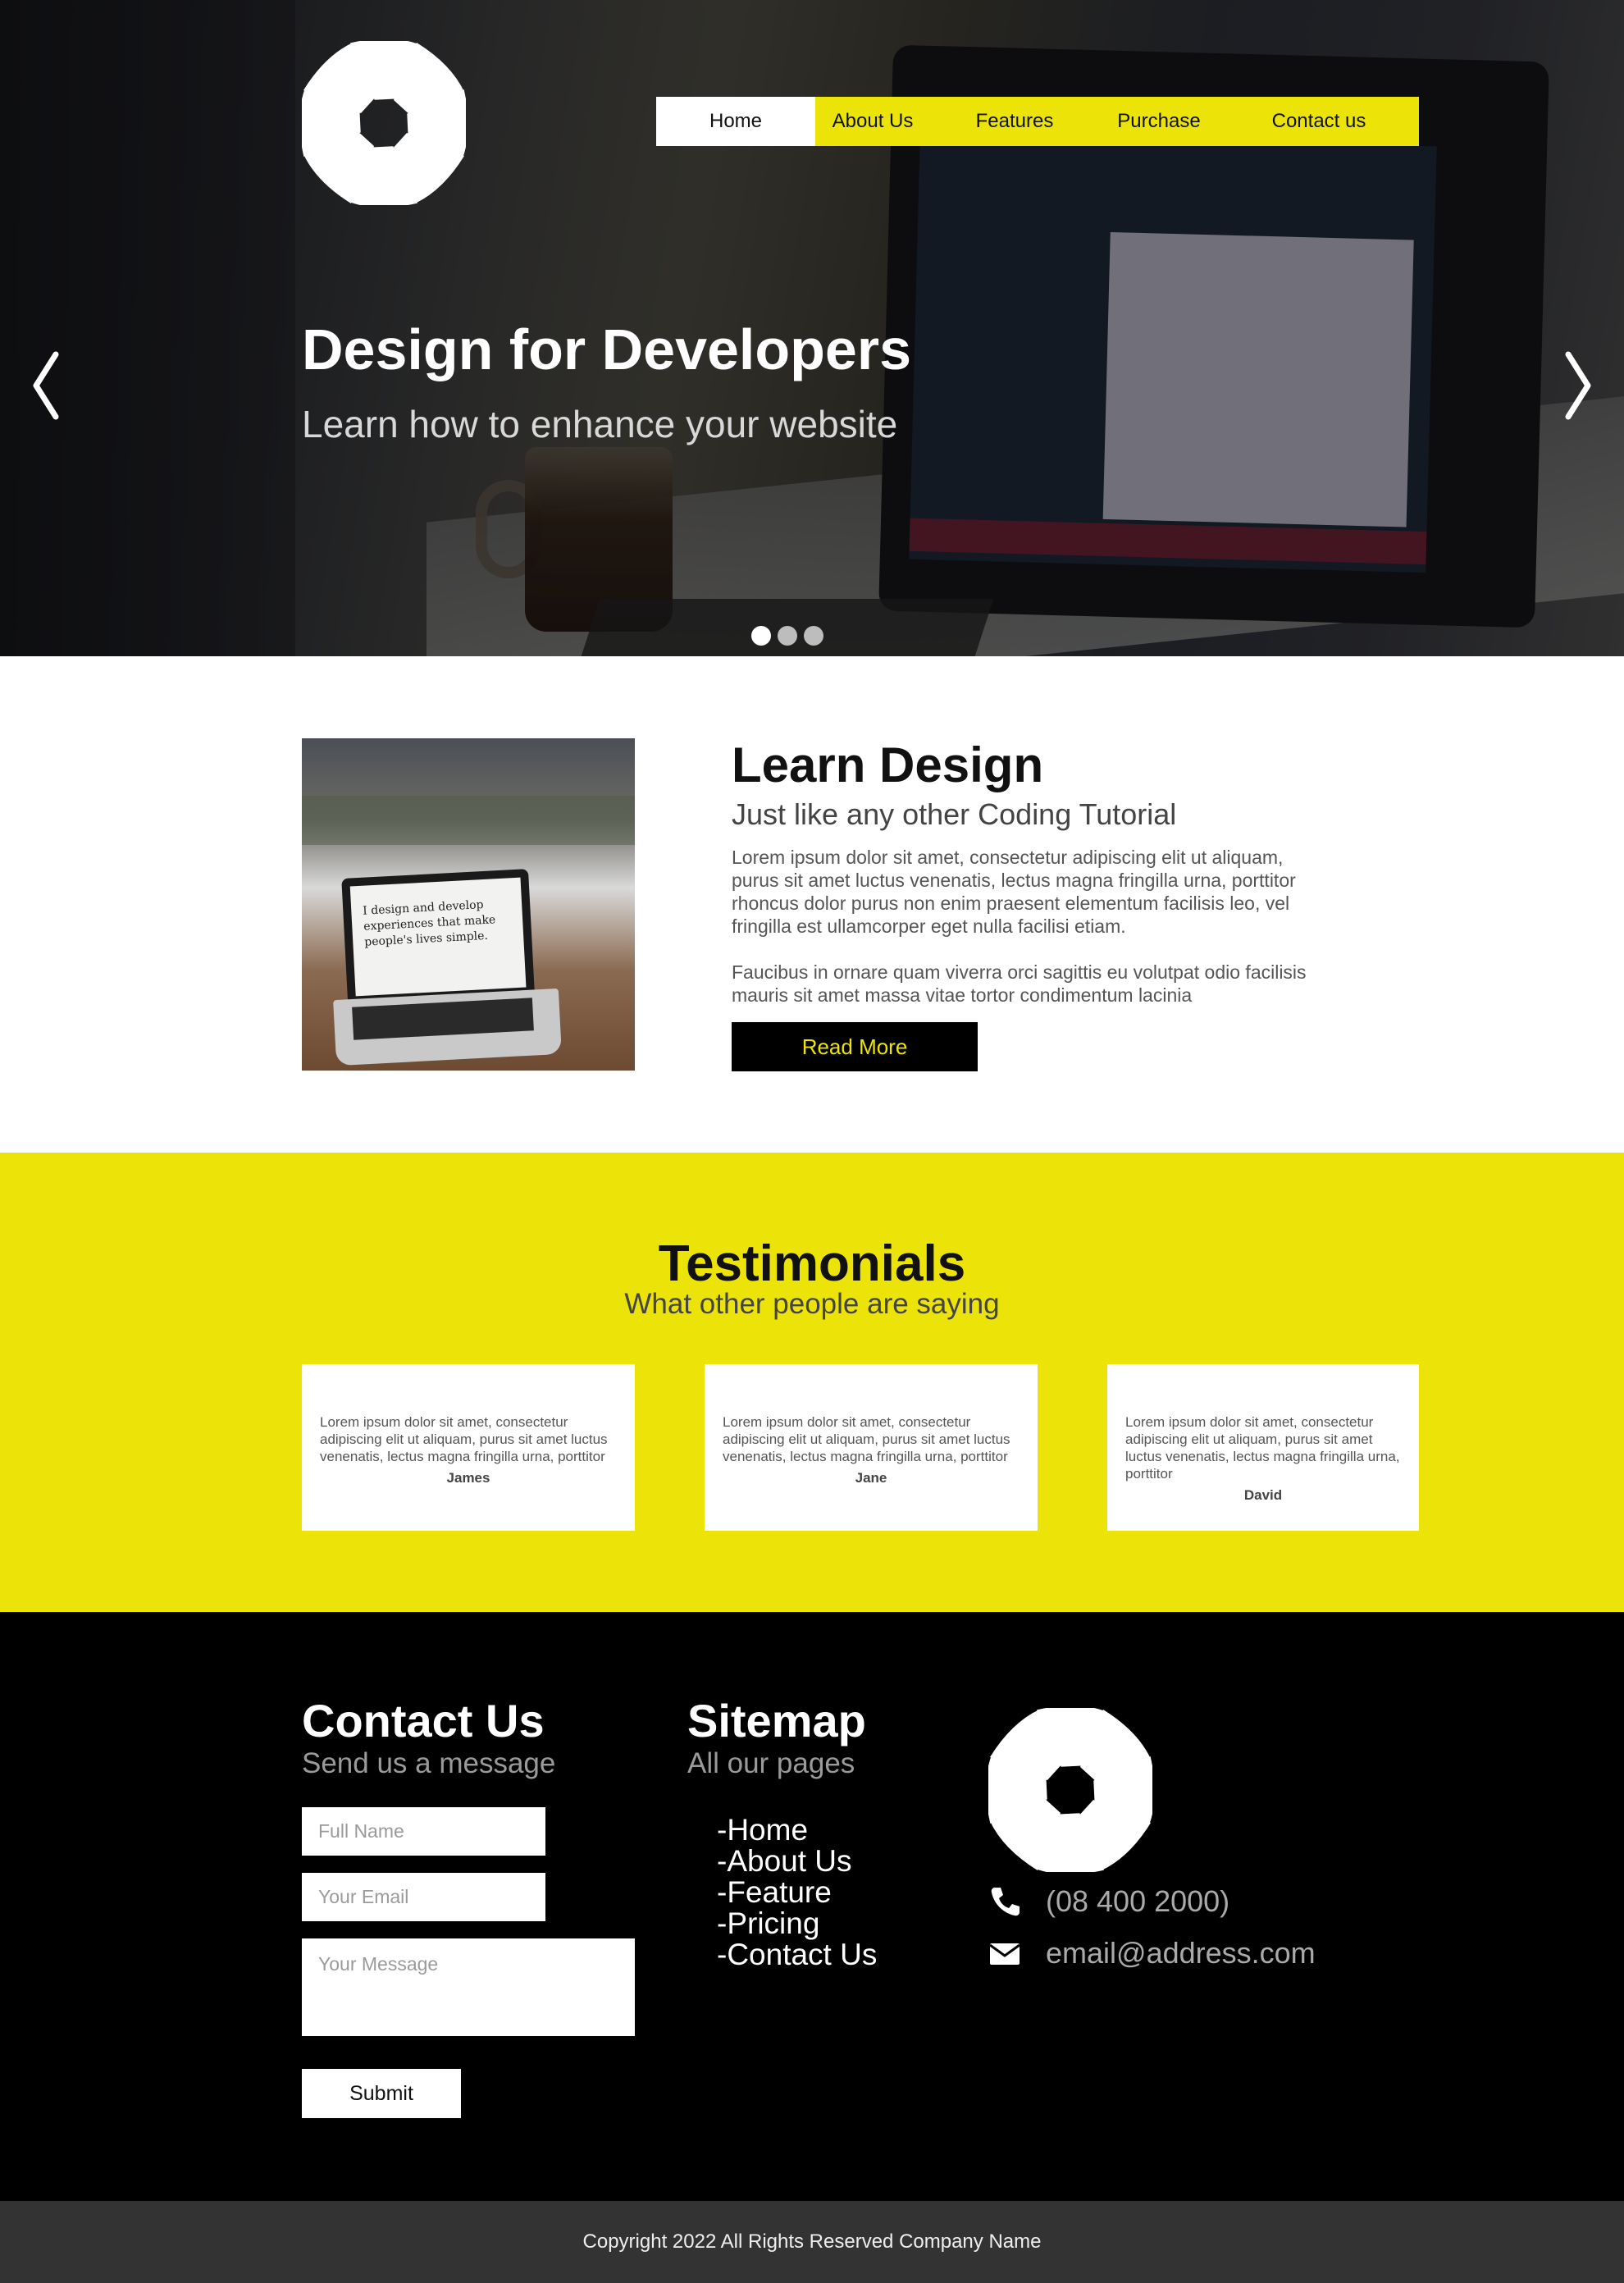 This screenshot has height=2283, width=1624. What do you see at coordinates (468, 1987) in the screenshot?
I see `message-textarea` at bounding box center [468, 1987].